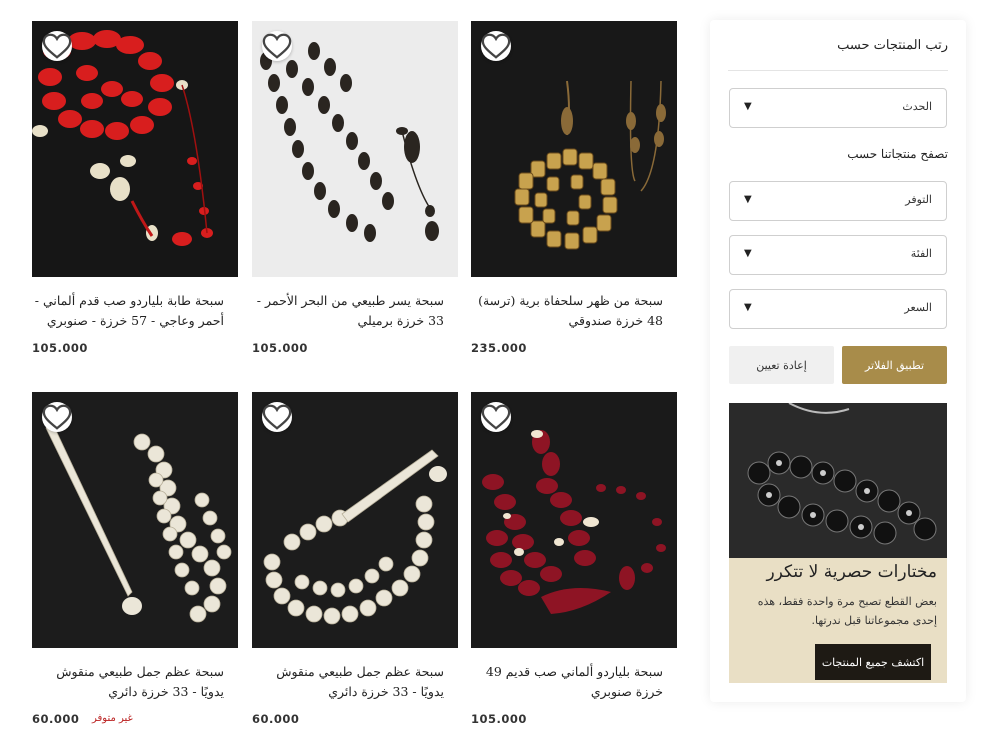 This screenshot has height=732, width=992. Describe the element at coordinates (921, 253) in the screenshot. I see `category-filter-label: الفئة` at that location.